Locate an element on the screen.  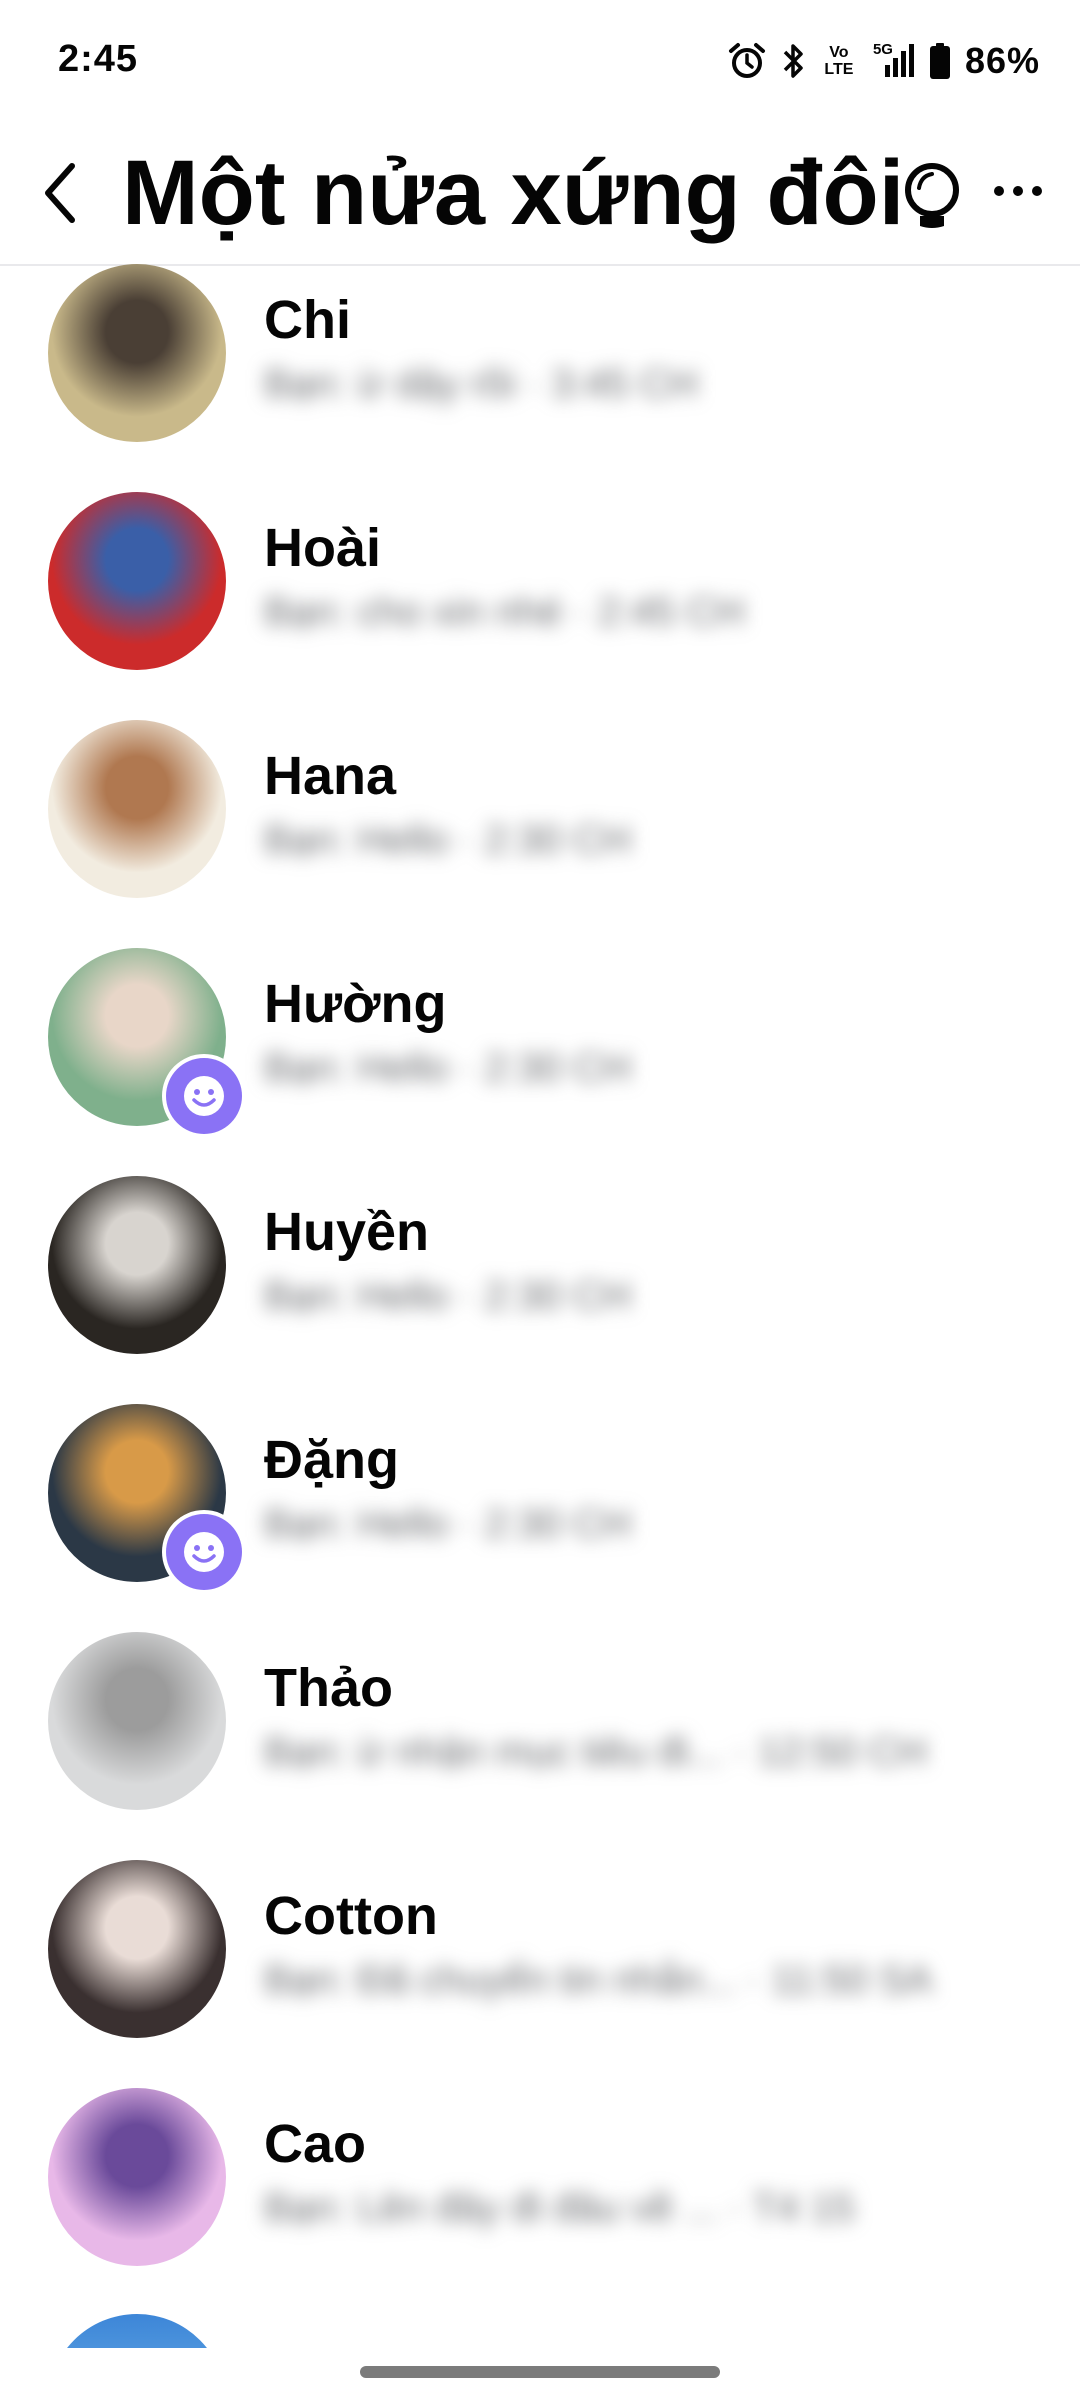
list-item: Huyền Bạn: Hello · 2:30 CH is located at coordinates (540, 1291).